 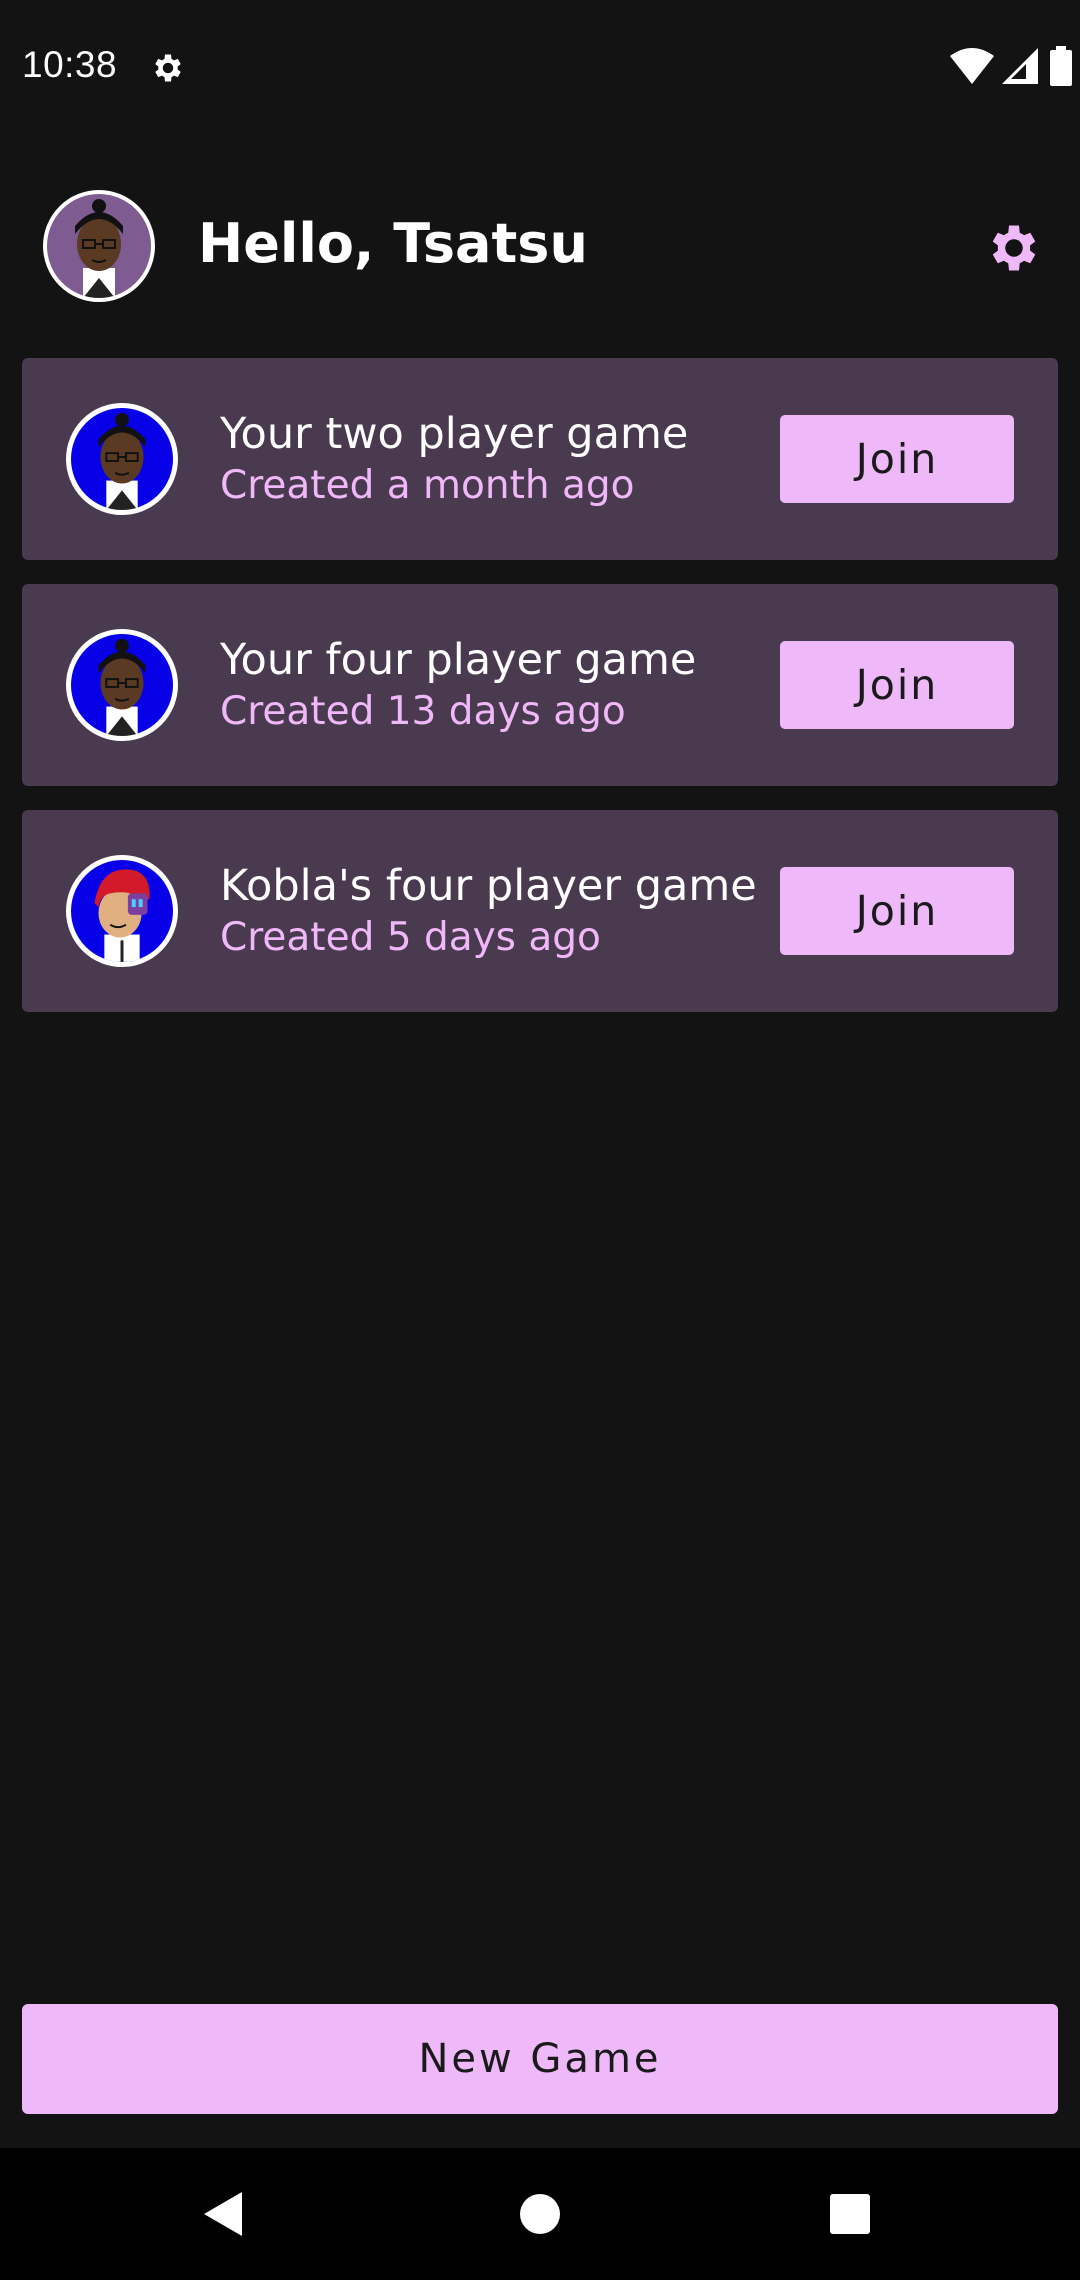 I want to click on navigation-bar, so click(x=540, y=2214).